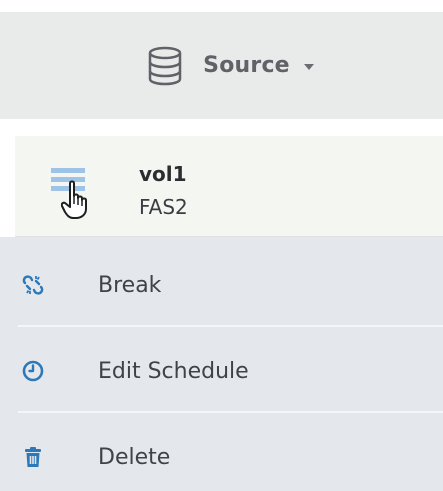  I want to click on menu-label-break: Break, so click(130, 285).